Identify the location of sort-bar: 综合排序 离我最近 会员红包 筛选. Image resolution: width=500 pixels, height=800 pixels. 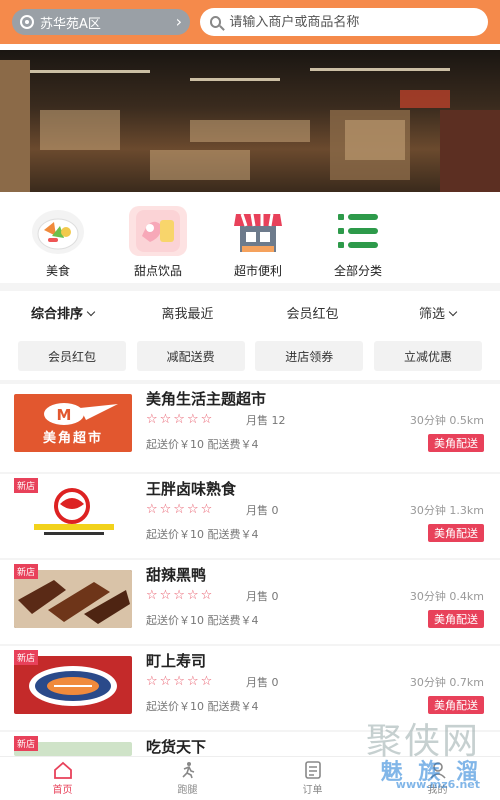
(250, 312).